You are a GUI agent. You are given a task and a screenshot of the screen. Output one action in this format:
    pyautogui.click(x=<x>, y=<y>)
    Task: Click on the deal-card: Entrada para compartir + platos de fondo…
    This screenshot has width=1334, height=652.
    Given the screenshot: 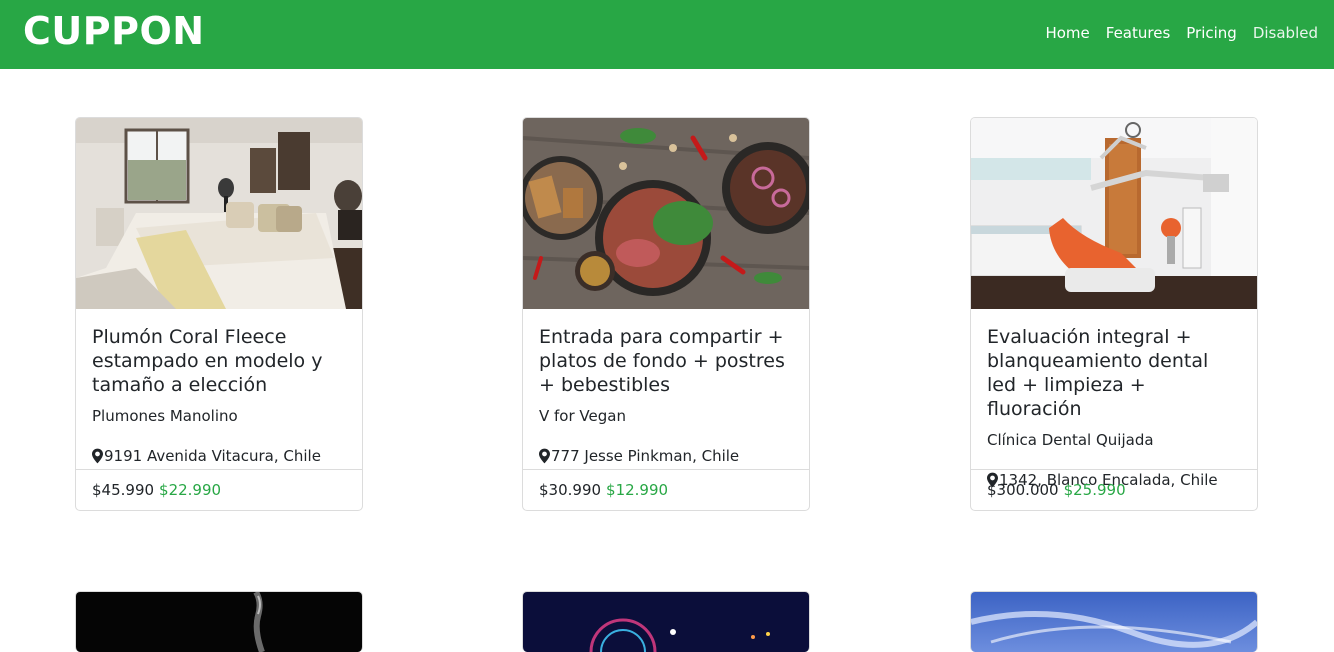 What is the action you would take?
    pyautogui.click(x=666, y=314)
    